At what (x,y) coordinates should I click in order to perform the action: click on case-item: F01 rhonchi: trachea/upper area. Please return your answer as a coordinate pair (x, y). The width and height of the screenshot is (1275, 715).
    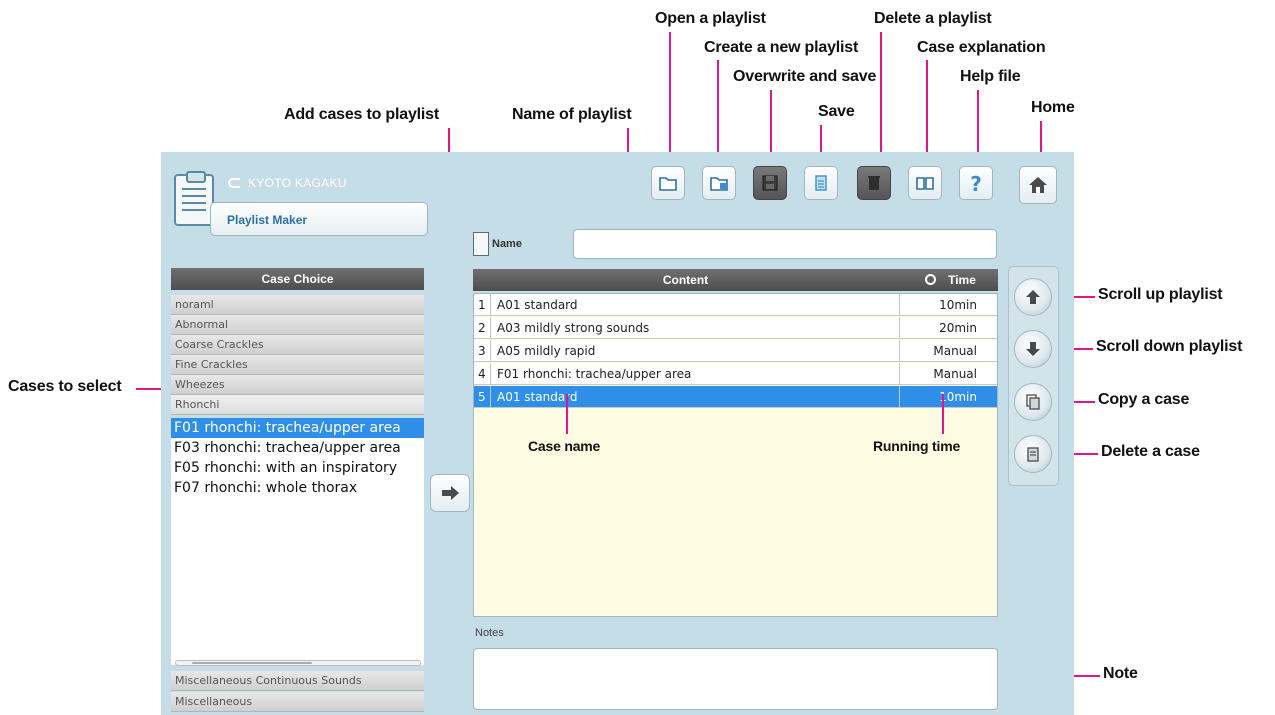
    Looking at the image, I should click on (297, 428).